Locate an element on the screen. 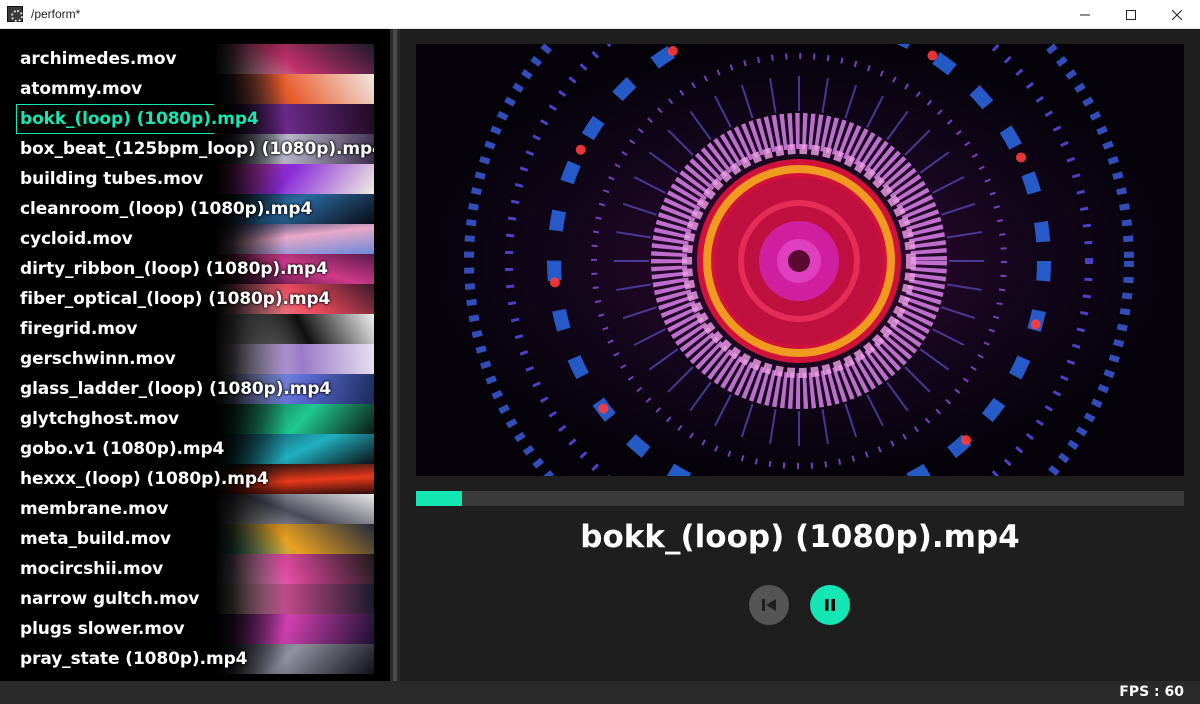  file-list-item: box_beat_(125bpm_loop) (1080p).mp4 is located at coordinates (195, 149).